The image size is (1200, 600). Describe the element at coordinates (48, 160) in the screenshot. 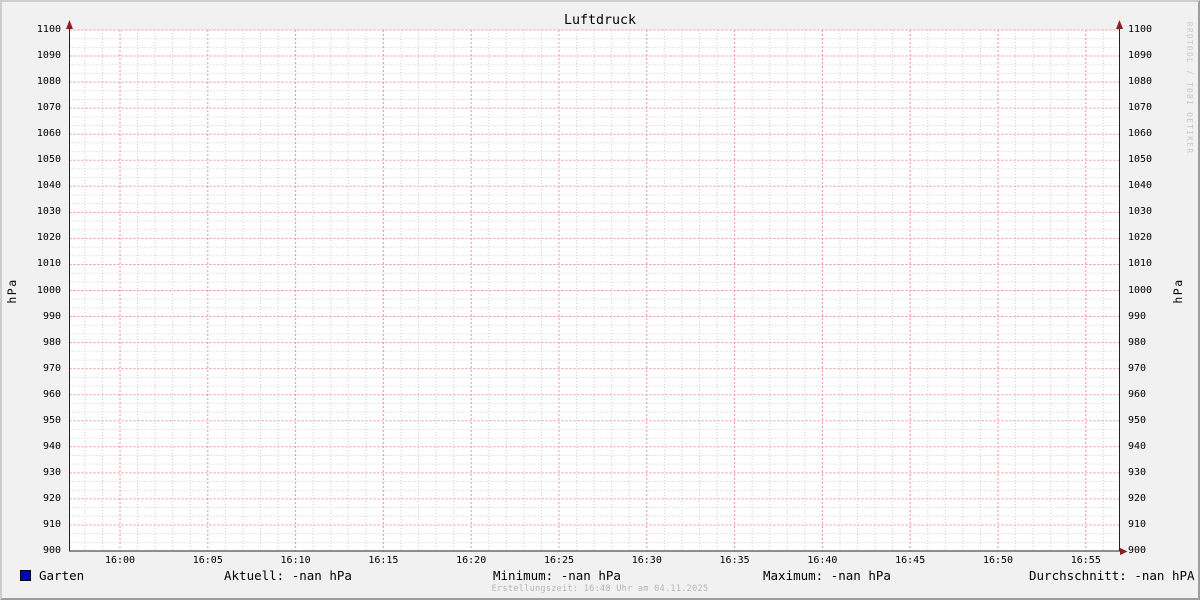

I see `y-tick-label-left: 1050` at that location.